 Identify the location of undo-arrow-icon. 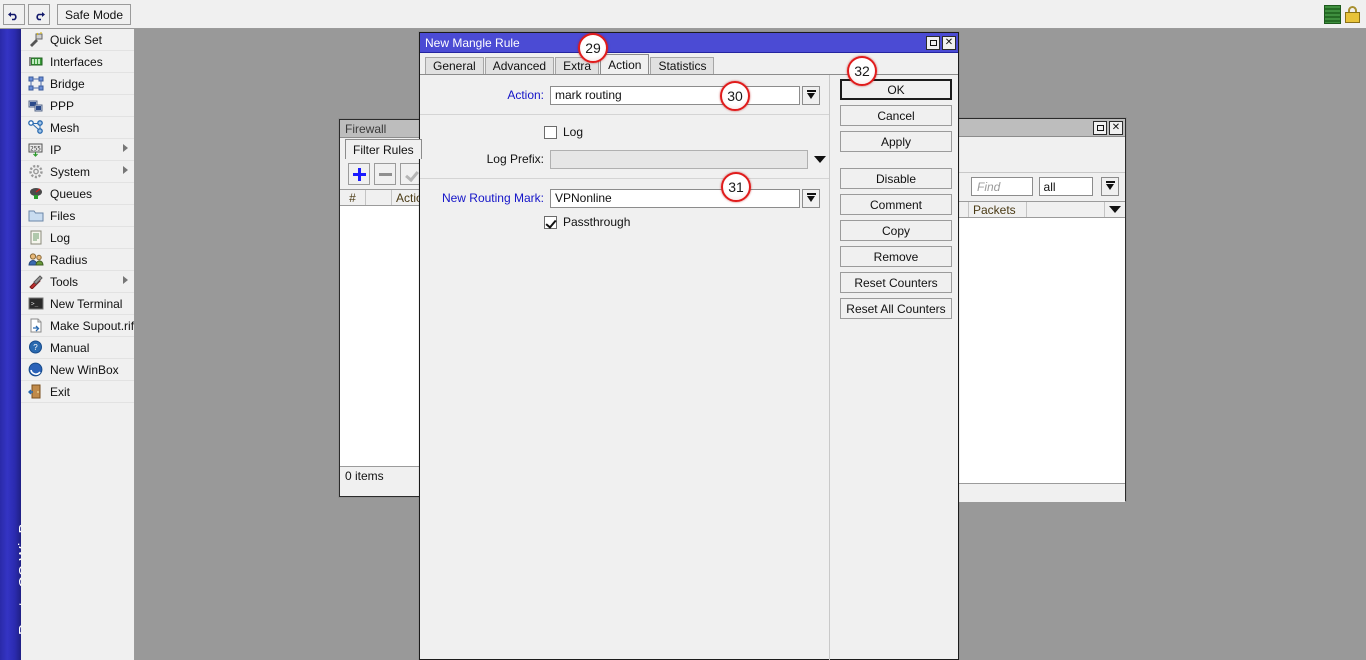
(12, 15).